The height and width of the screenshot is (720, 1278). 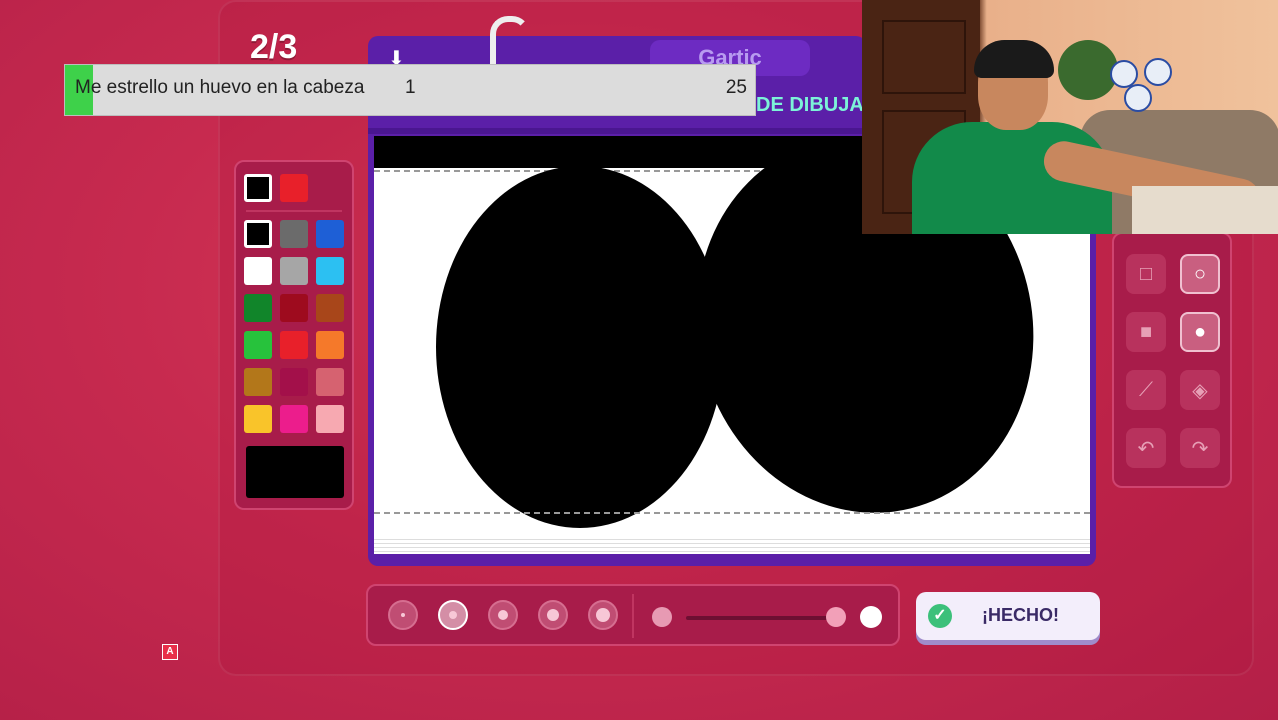 What do you see at coordinates (1146, 332) in the screenshot?
I see `square-filled-tool-icon: ■` at bounding box center [1146, 332].